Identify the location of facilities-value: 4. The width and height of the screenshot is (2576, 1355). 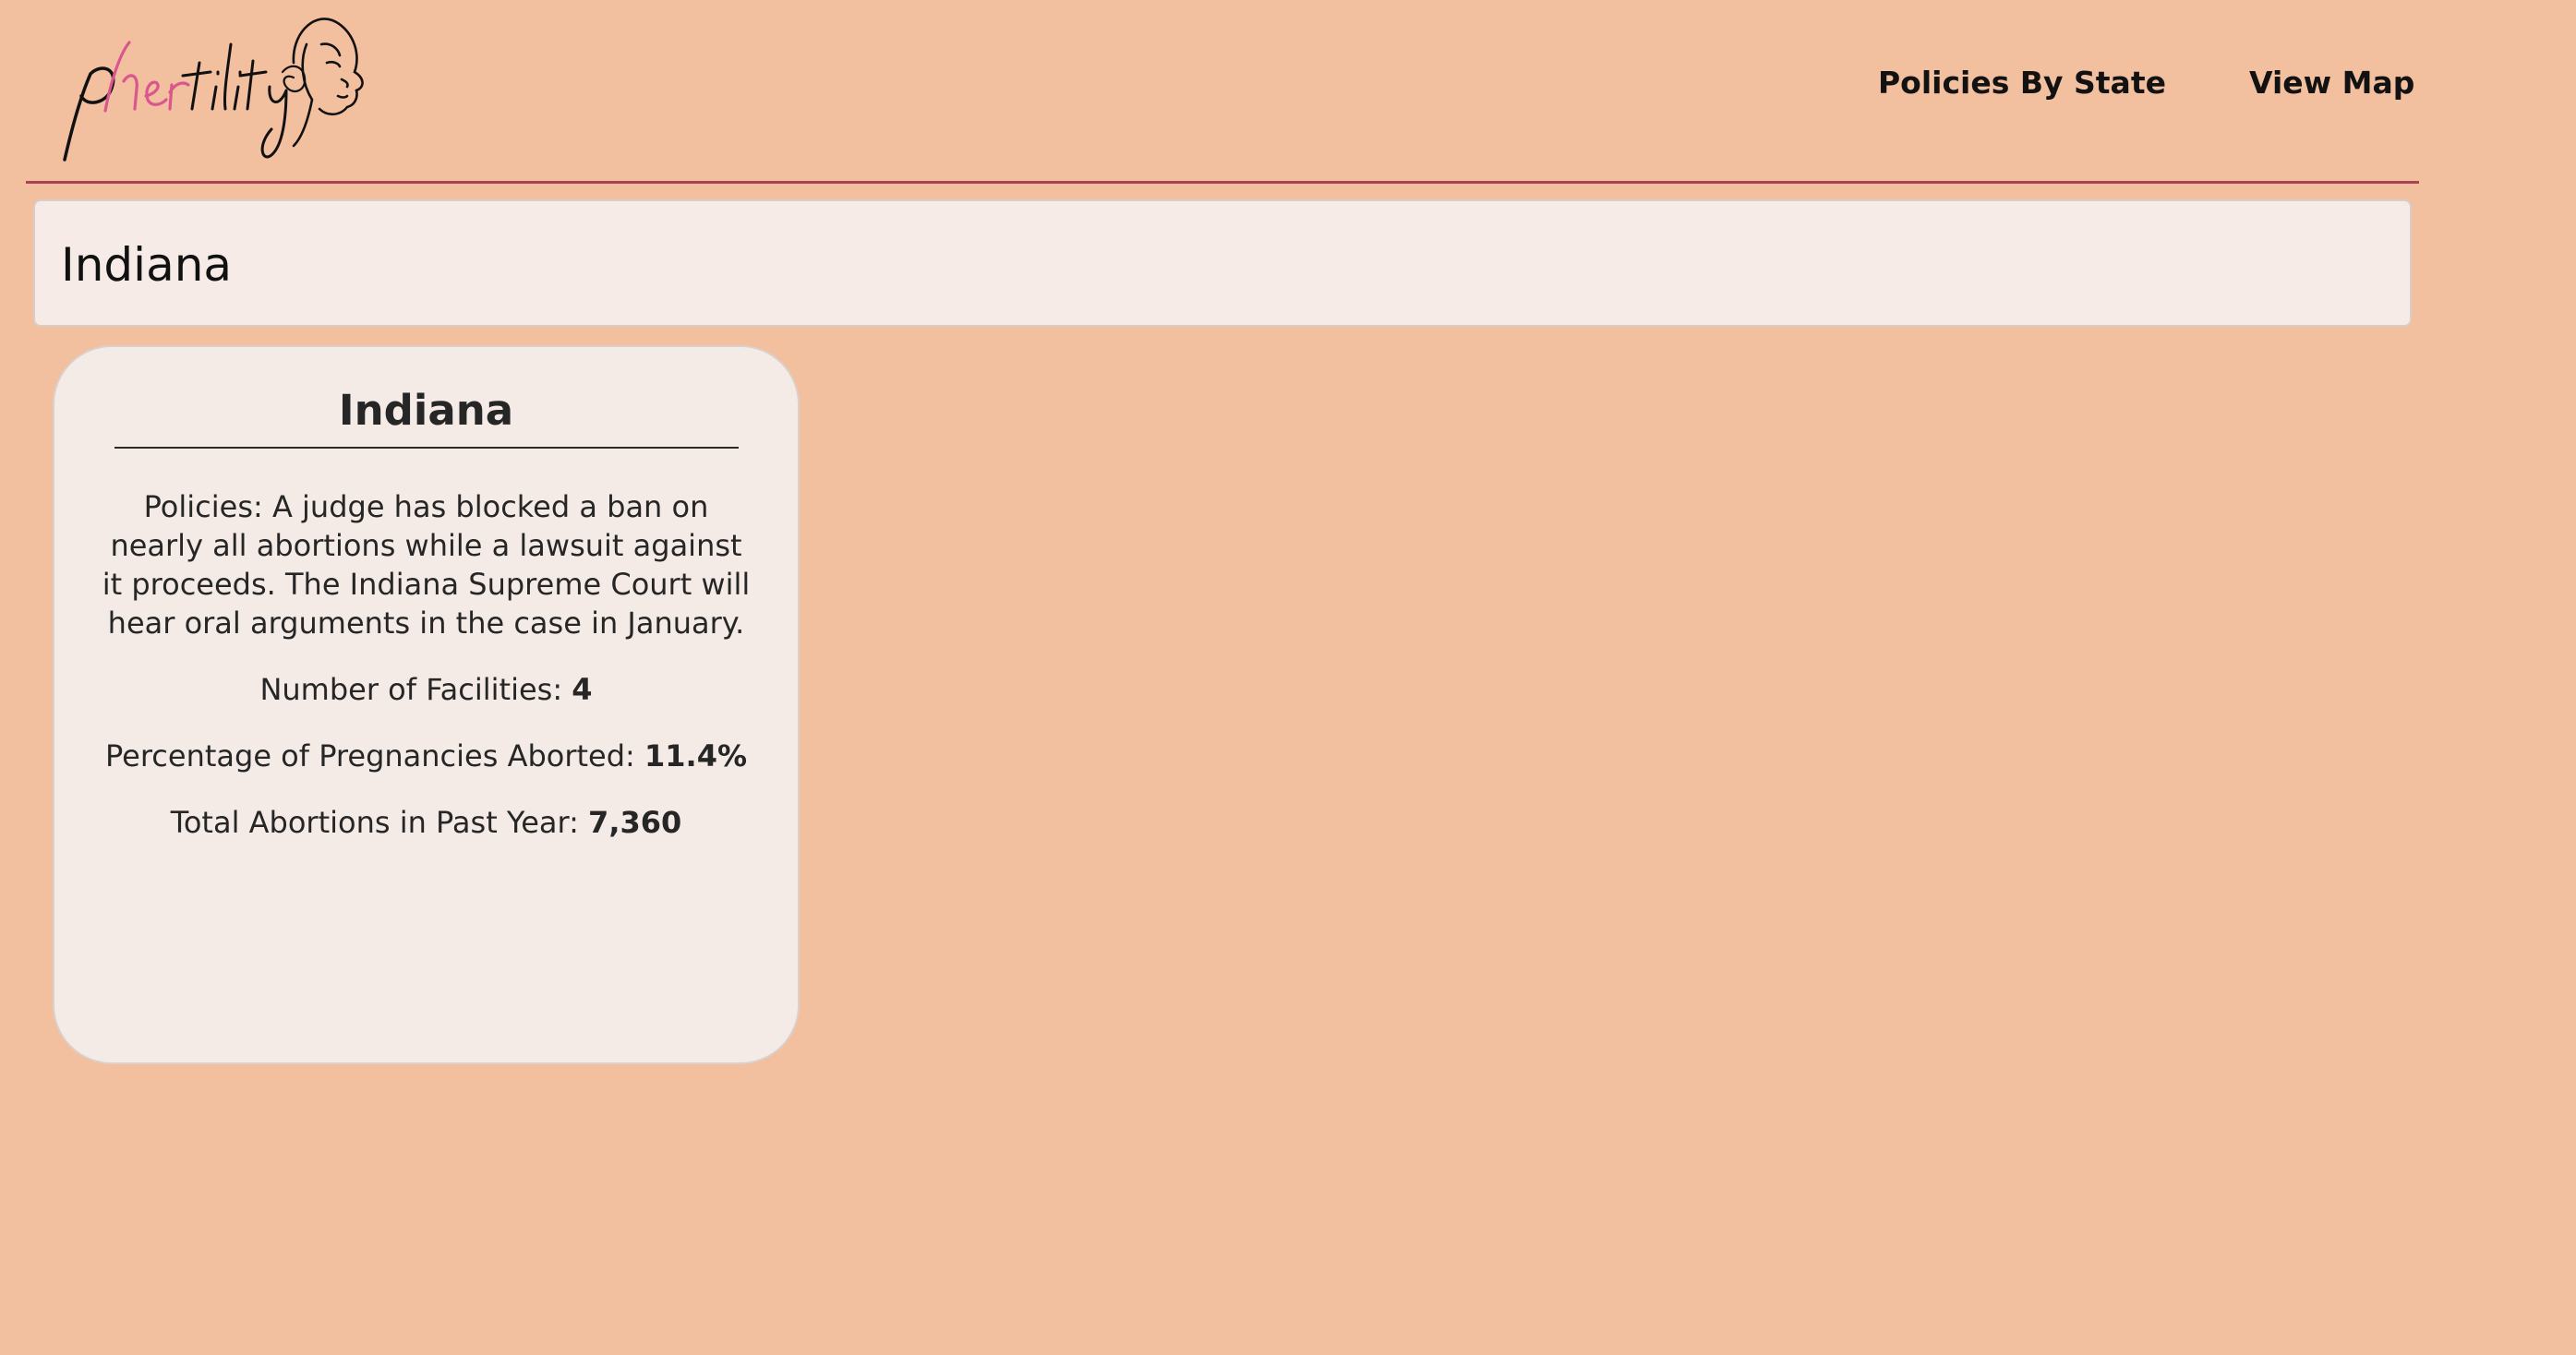
(582, 689).